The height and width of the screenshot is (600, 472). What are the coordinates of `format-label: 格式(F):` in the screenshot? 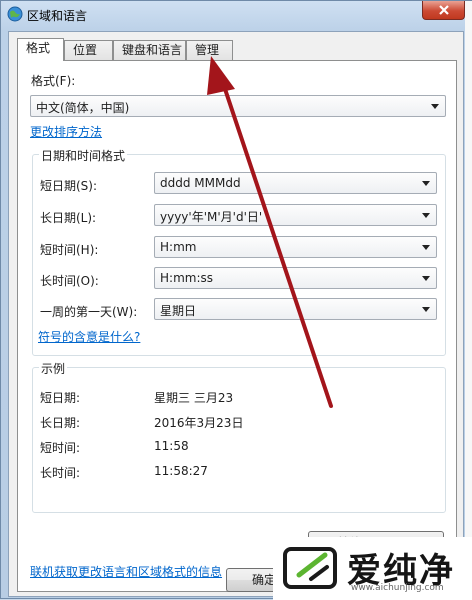 It's located at (53, 81).